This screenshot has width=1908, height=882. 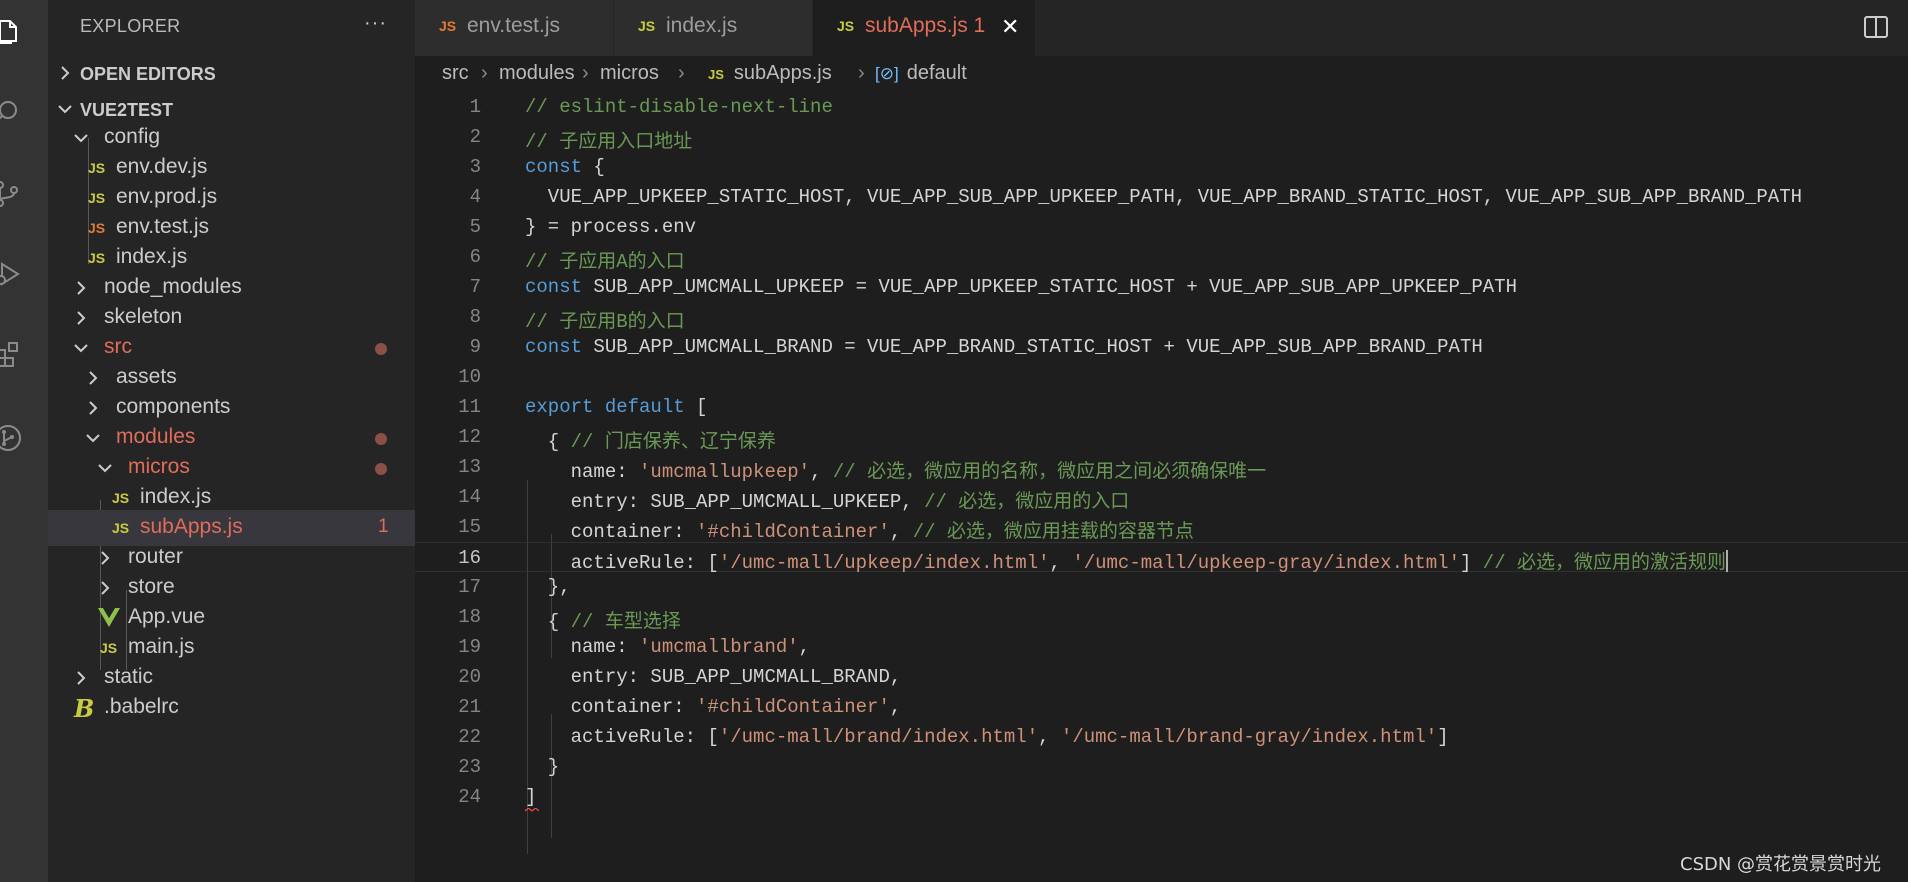 I want to click on code-line: 19 name: 'umcmallbrand',, so click(x=1161, y=647).